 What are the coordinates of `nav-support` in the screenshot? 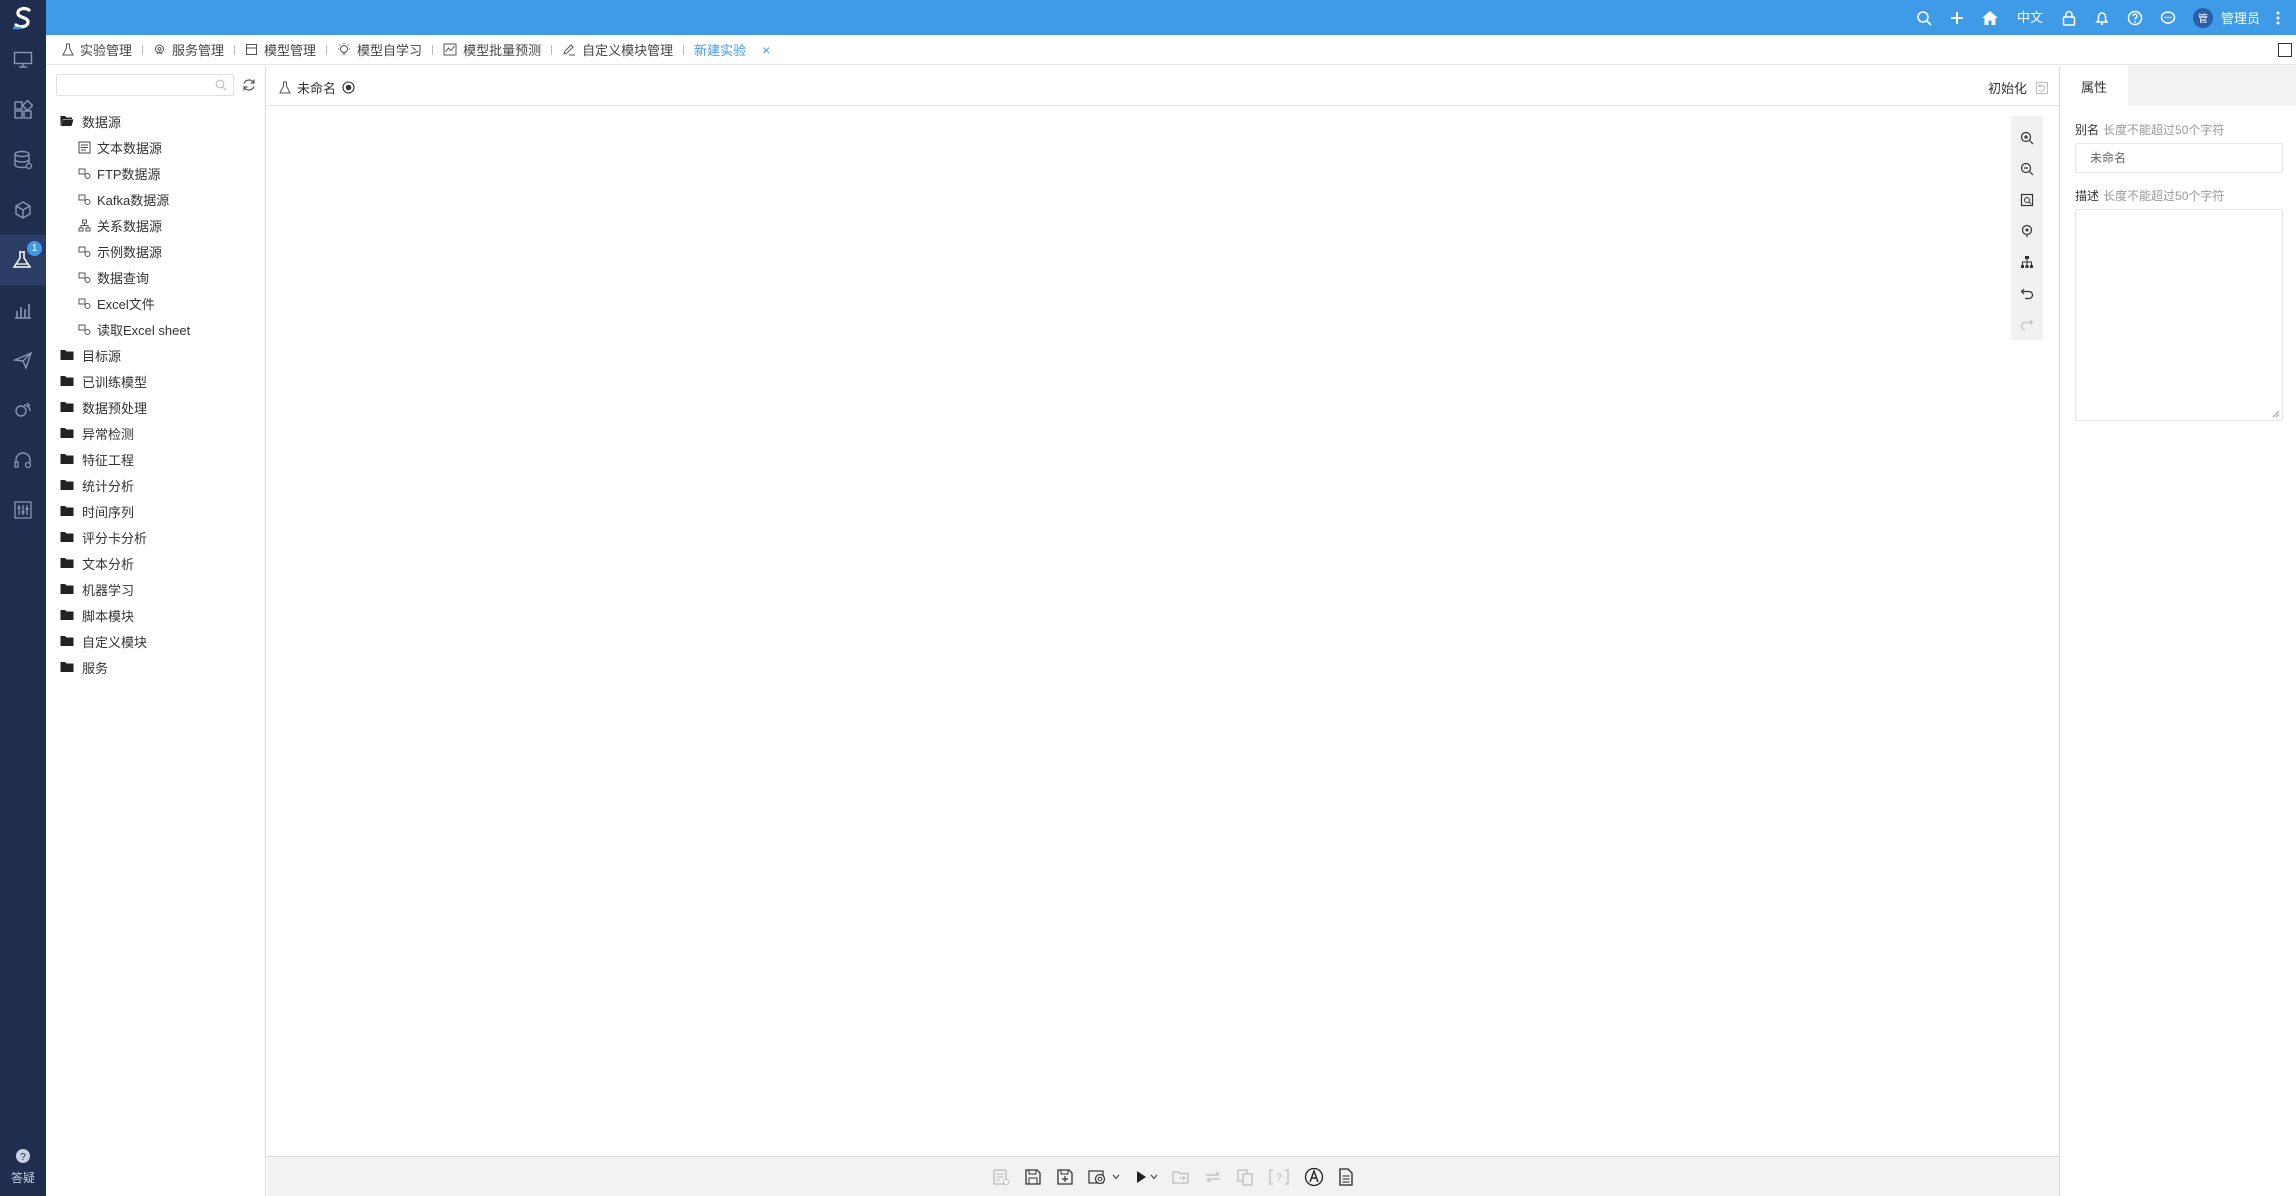 It's located at (23, 460).